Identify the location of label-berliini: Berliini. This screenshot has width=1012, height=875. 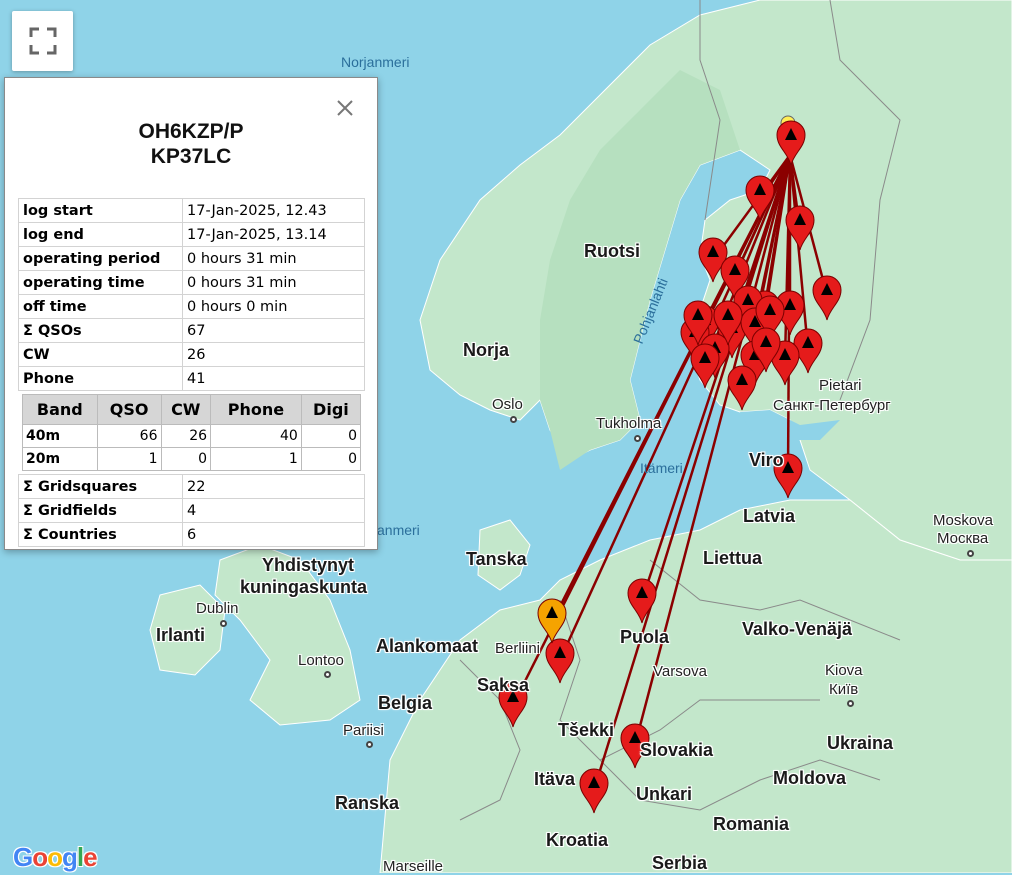
(518, 648).